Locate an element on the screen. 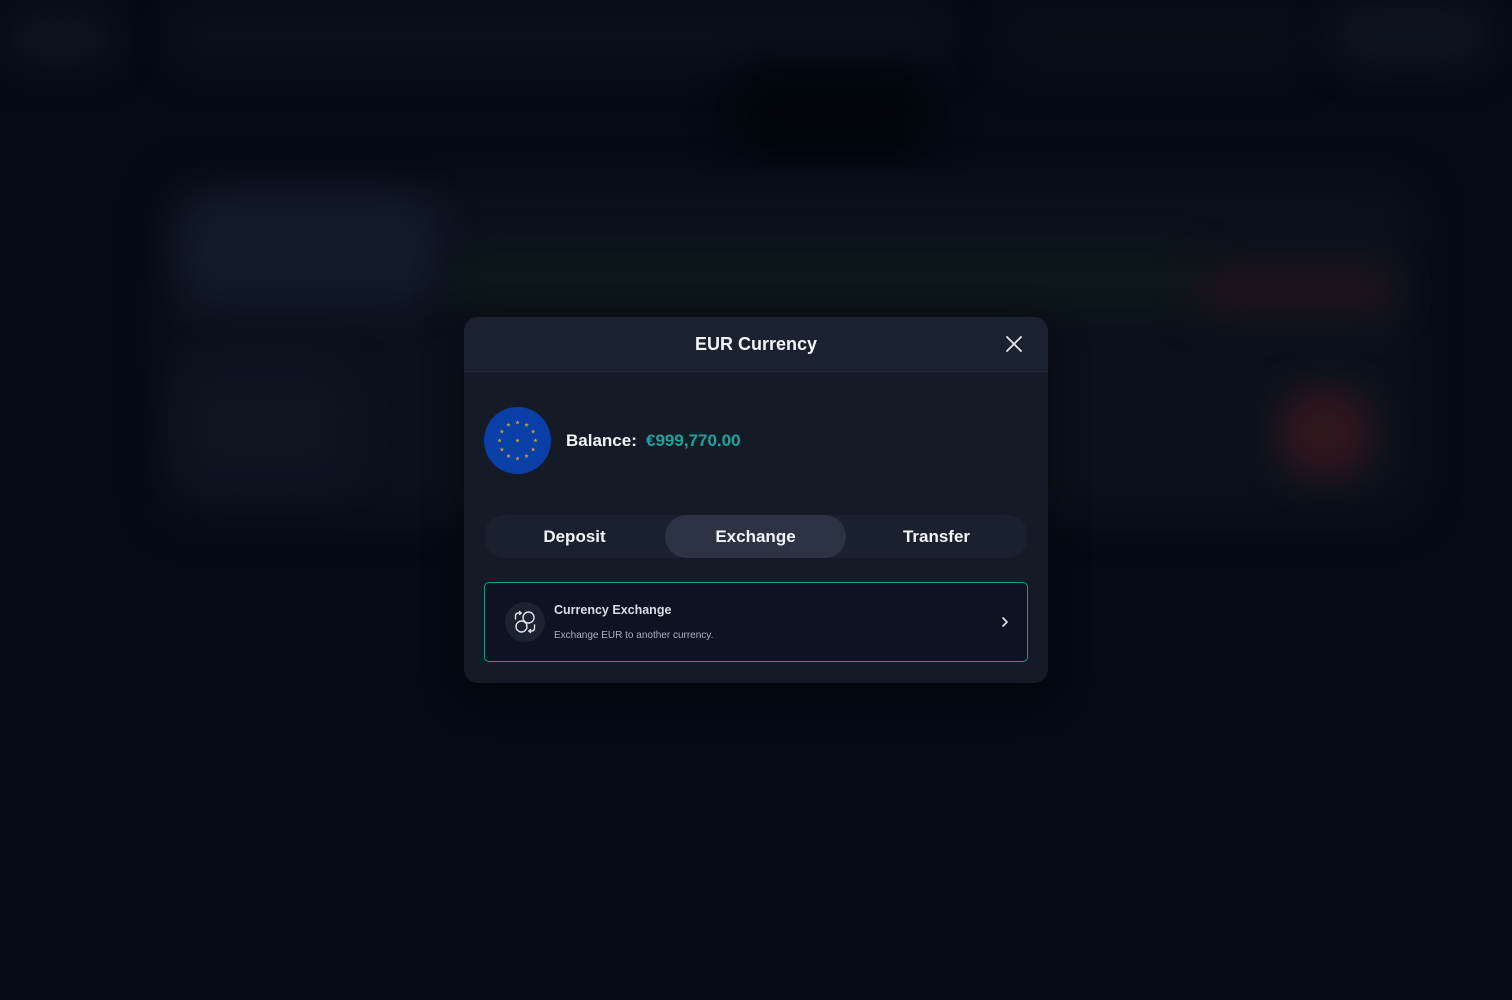 The height and width of the screenshot is (1000, 1512). modal-title: EUR Currency is located at coordinates (756, 344).